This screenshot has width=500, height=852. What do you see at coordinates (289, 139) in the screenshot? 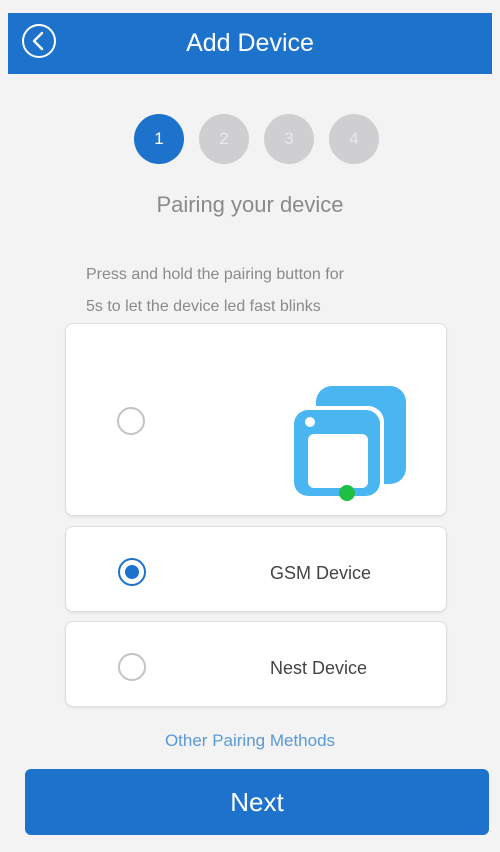
I see `step-3: 3` at bounding box center [289, 139].